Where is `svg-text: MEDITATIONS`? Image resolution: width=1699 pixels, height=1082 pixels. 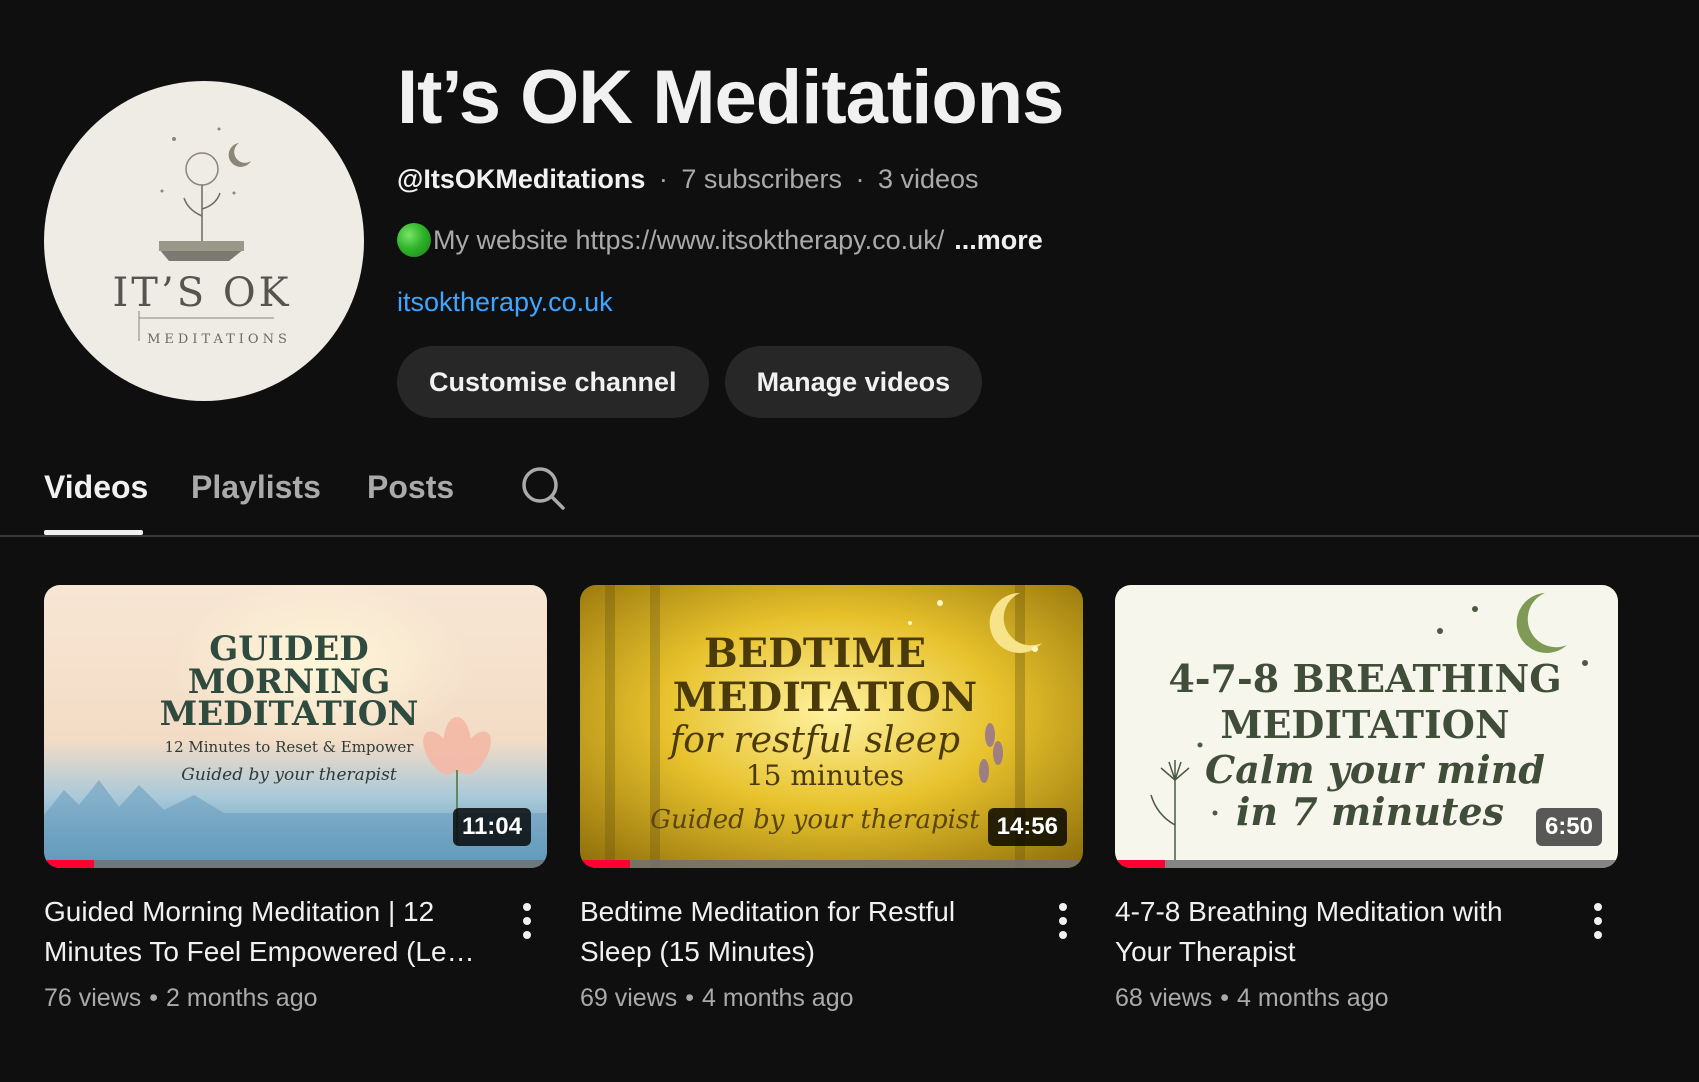
svg-text: MEDITATIONS is located at coordinates (219, 339).